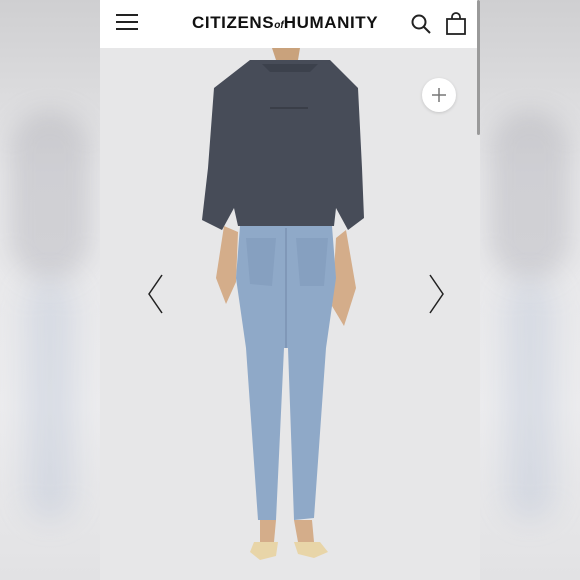 The image size is (580, 580). I want to click on hamburger-menu-icon, so click(127, 23).